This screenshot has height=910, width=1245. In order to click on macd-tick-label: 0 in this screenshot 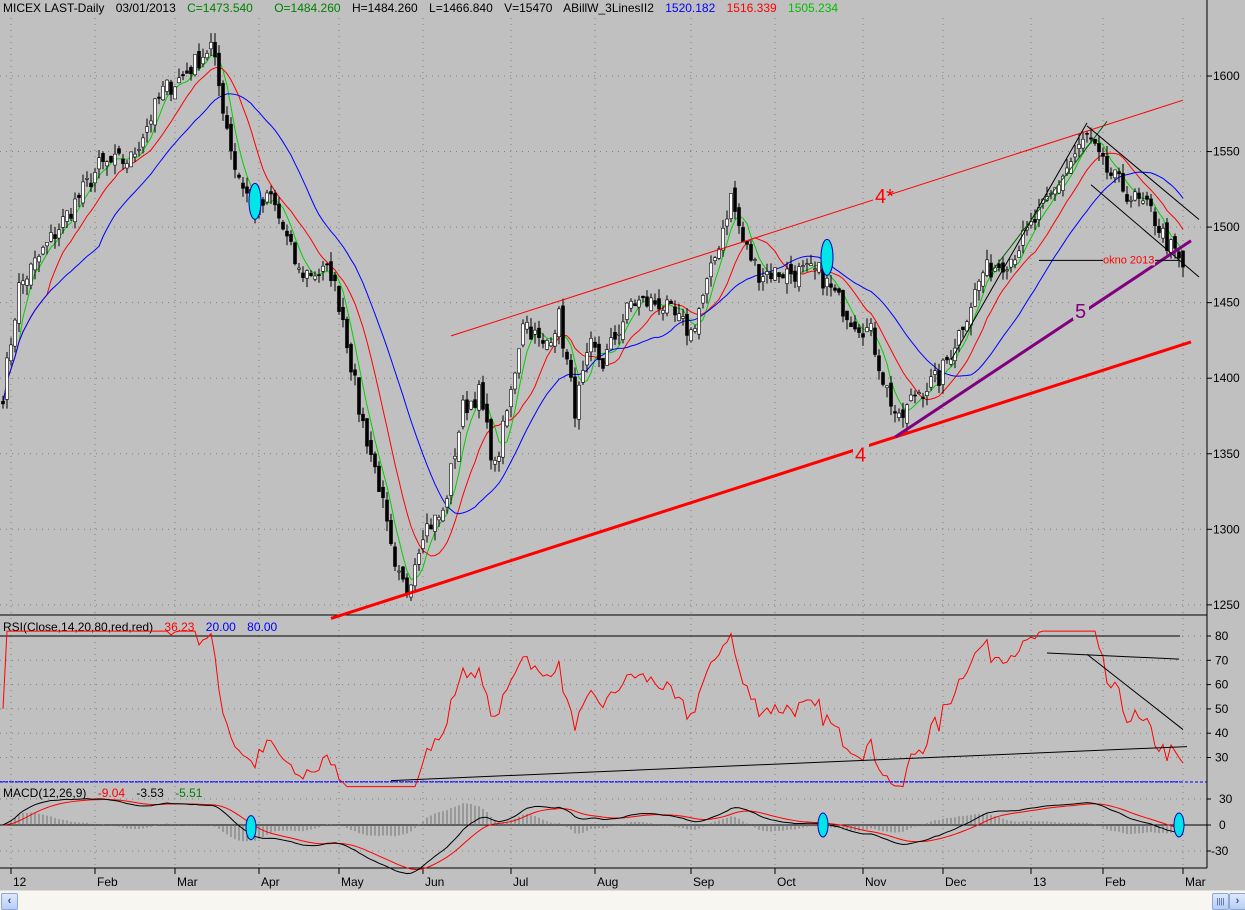, I will do `click(1222, 825)`.